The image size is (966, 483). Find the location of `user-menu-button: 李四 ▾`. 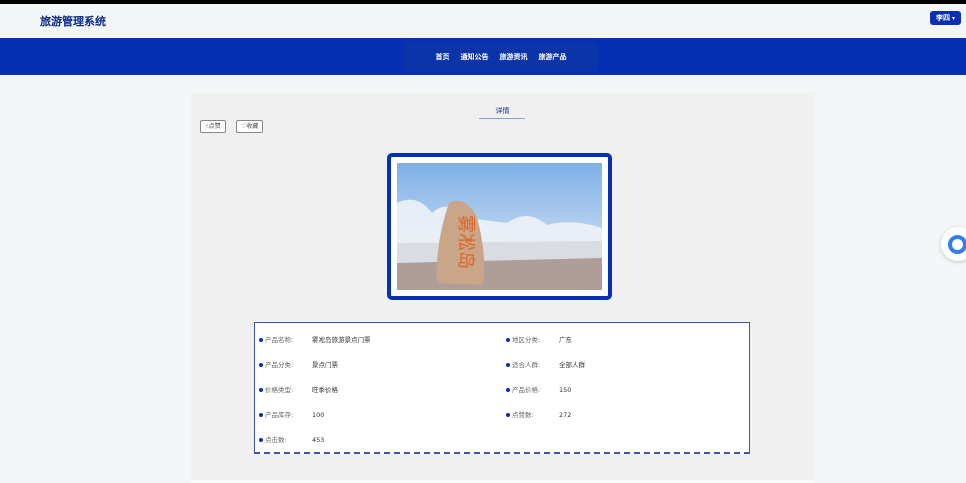

user-menu-button: 李四 ▾ is located at coordinates (945, 18).